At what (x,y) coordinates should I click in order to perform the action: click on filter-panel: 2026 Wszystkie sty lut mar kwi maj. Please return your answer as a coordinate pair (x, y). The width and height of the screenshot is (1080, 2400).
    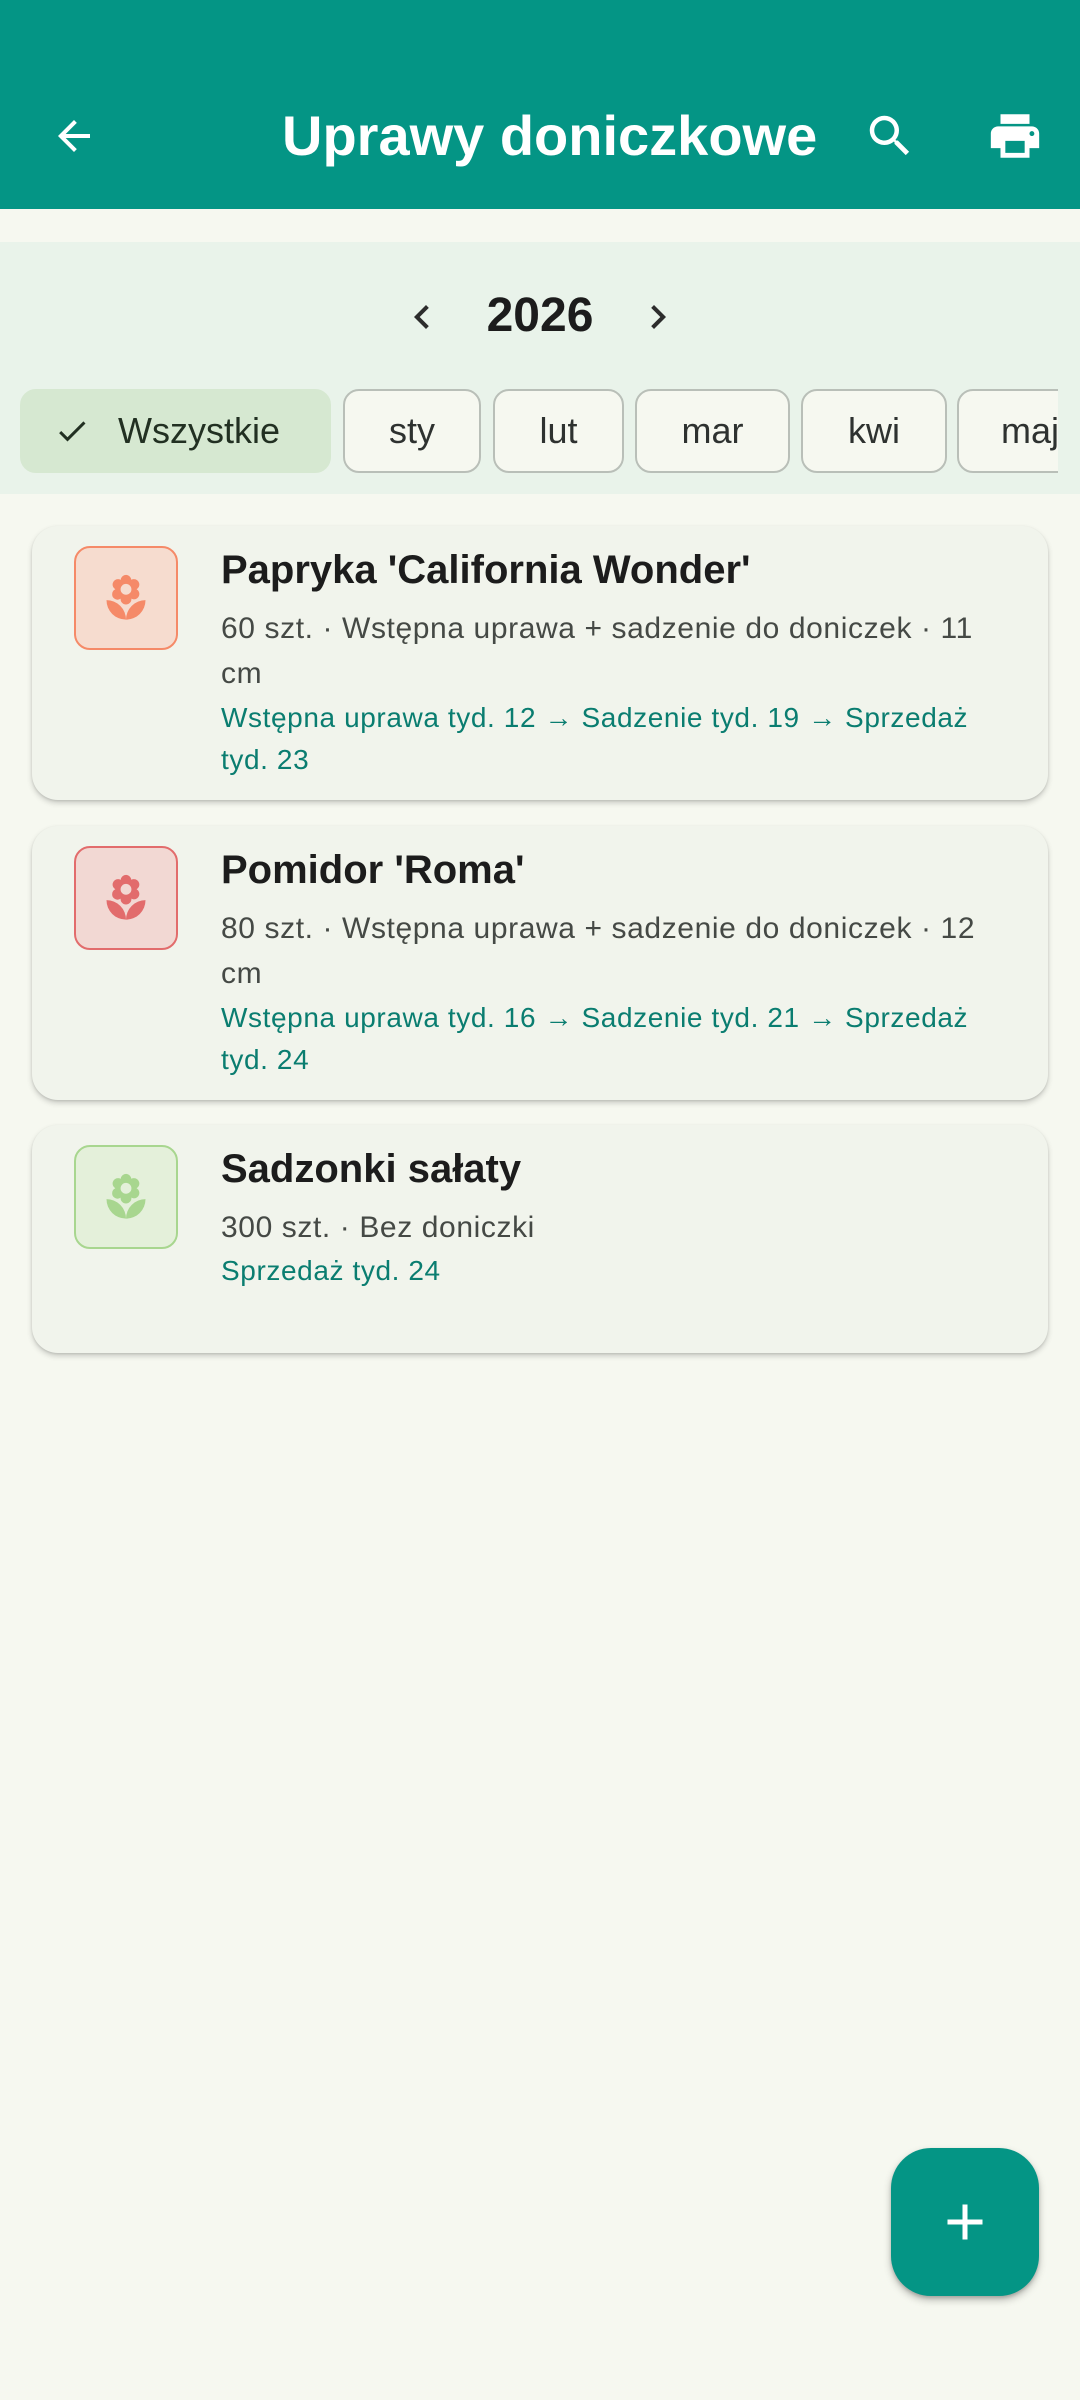
    Looking at the image, I should click on (540, 368).